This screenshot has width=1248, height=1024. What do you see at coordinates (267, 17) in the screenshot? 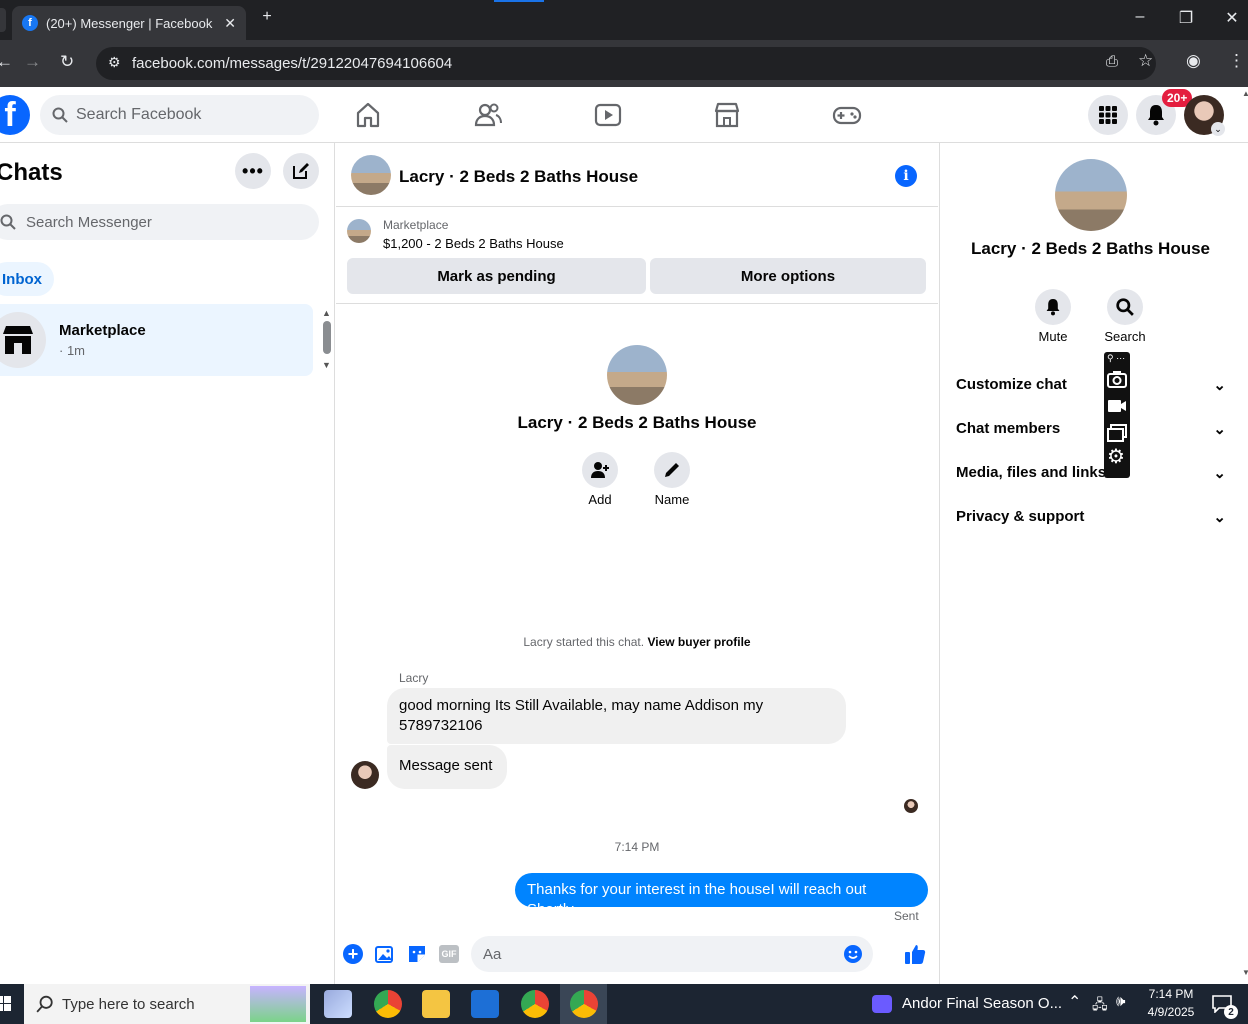
I see `new-tab-icon: +` at bounding box center [267, 17].